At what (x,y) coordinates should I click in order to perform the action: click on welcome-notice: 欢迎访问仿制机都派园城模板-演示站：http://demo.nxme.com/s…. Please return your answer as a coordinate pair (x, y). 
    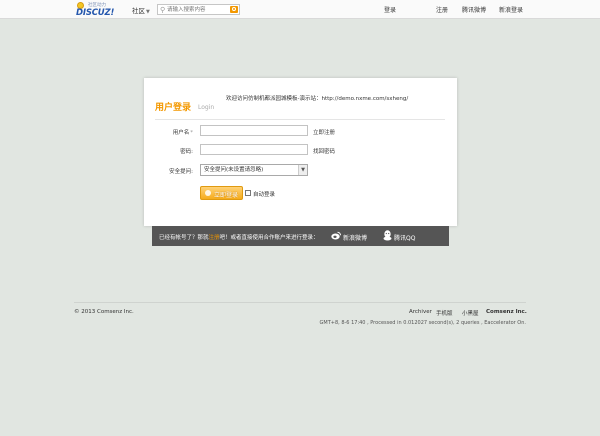
    Looking at the image, I should click on (317, 99).